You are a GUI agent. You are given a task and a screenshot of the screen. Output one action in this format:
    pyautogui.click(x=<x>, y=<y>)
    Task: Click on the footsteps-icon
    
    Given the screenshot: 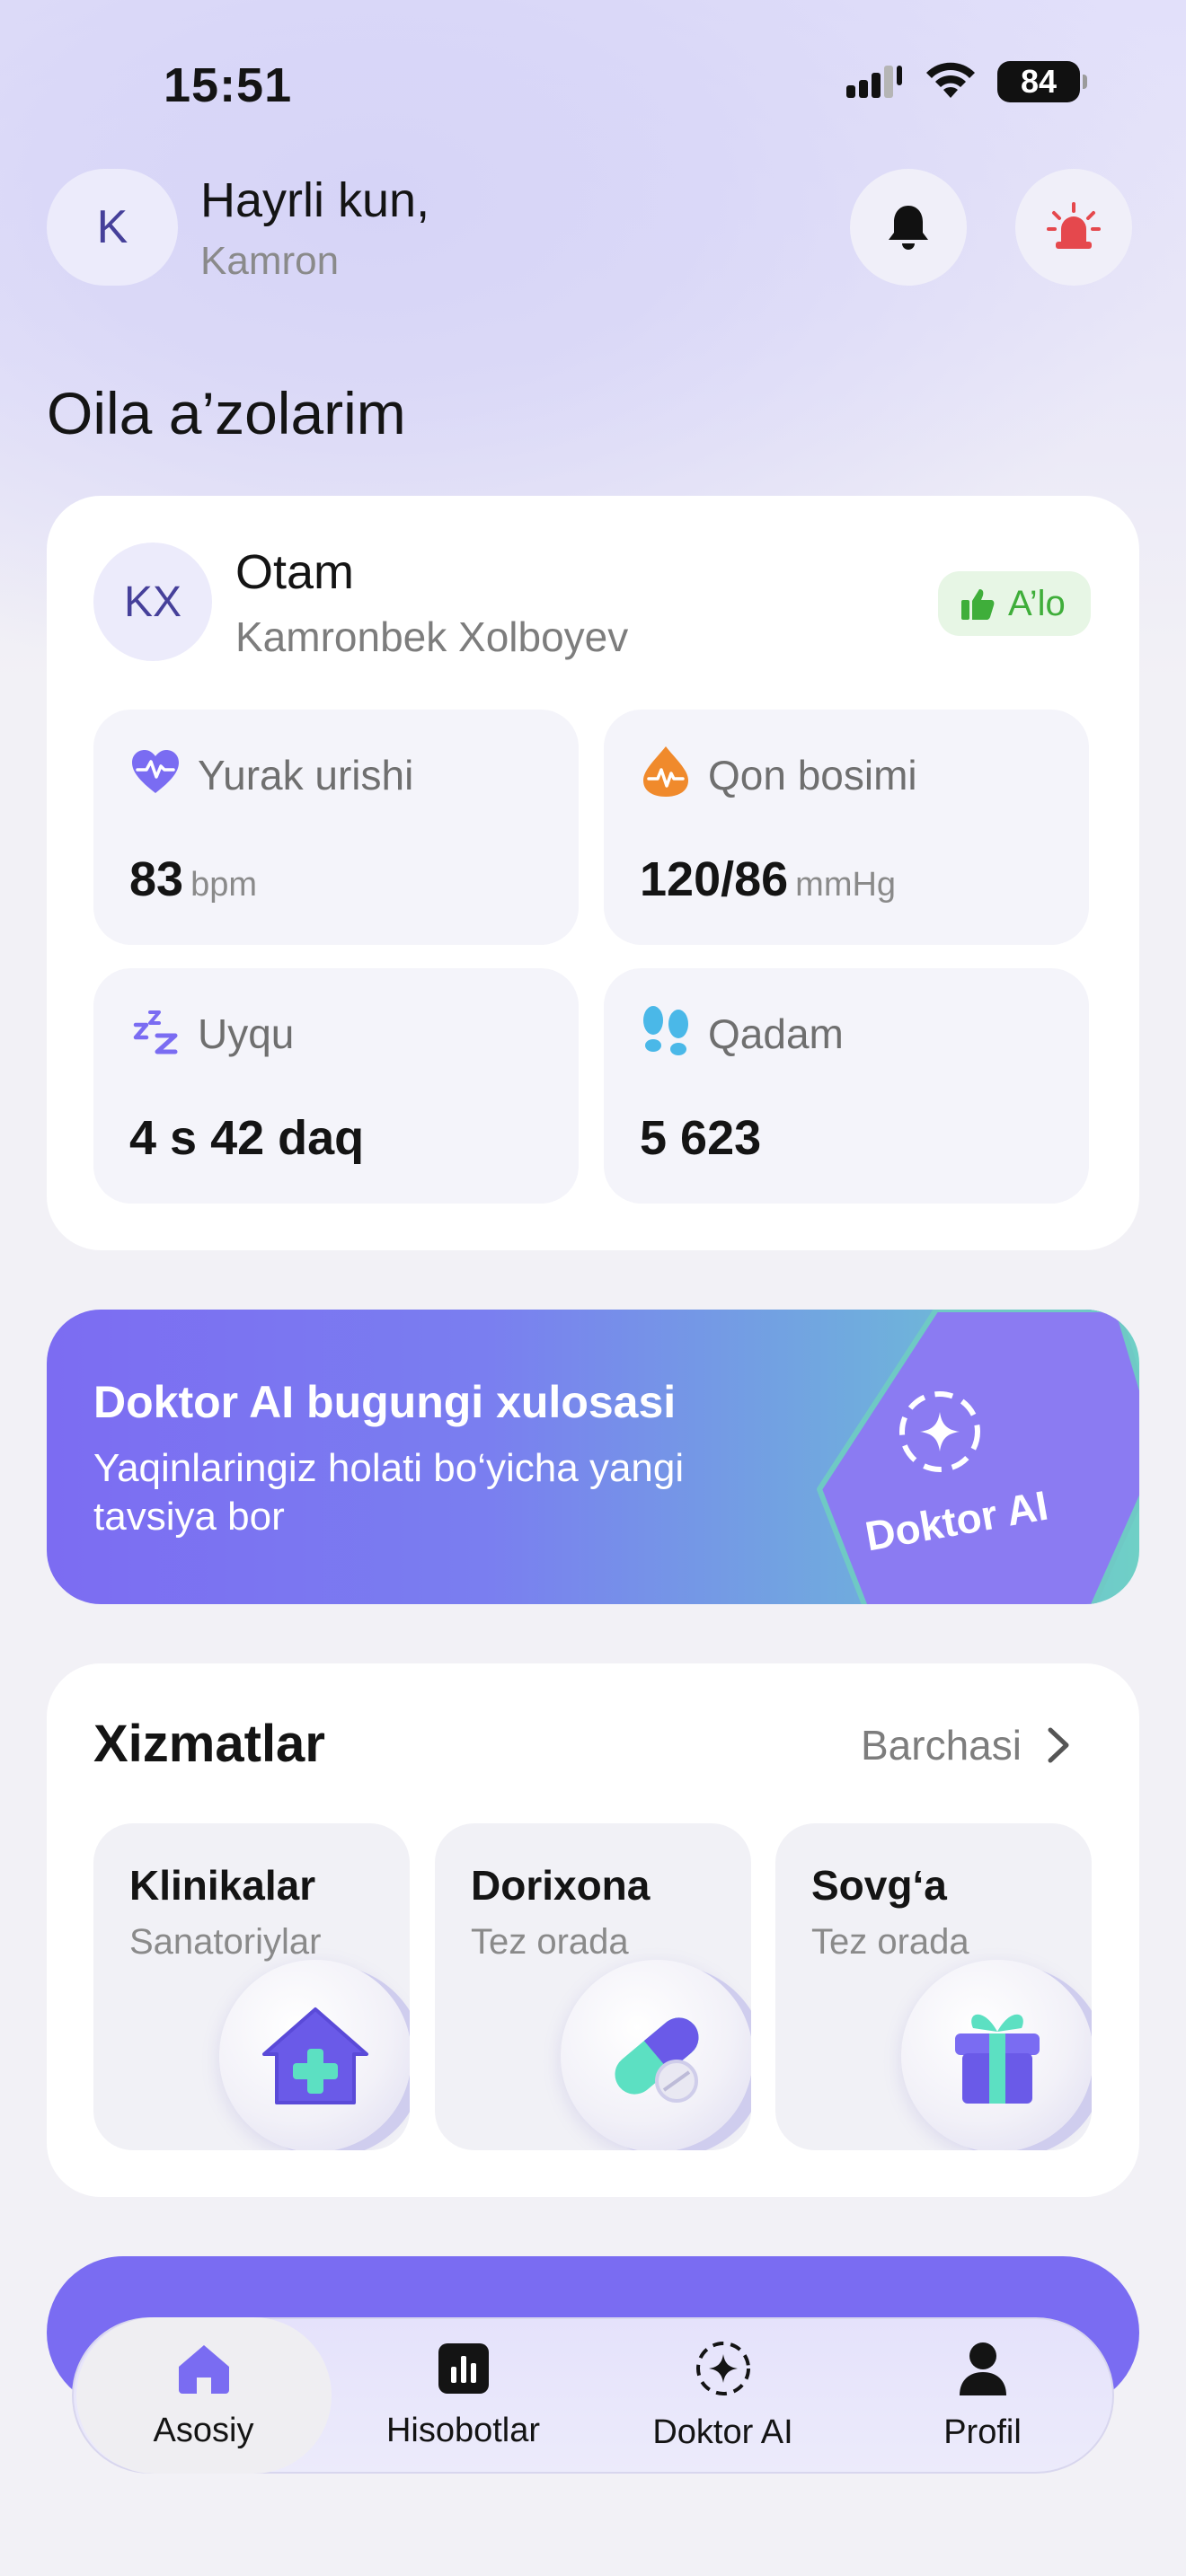 What is the action you would take?
    pyautogui.click(x=666, y=1030)
    